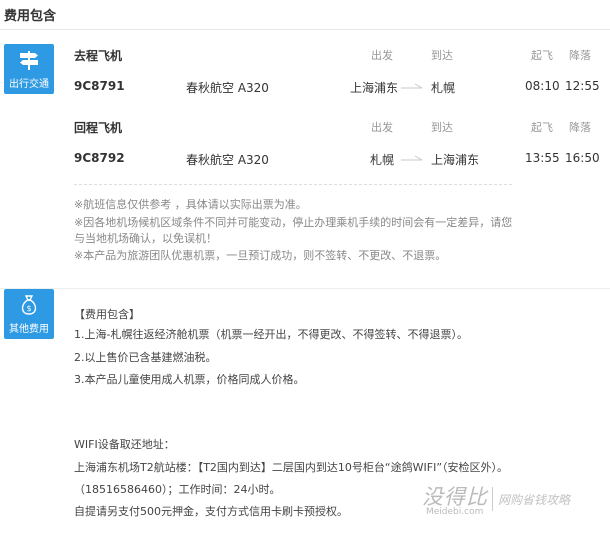  I want to click on other-fees-badge: $ 其他费用, so click(29, 314).